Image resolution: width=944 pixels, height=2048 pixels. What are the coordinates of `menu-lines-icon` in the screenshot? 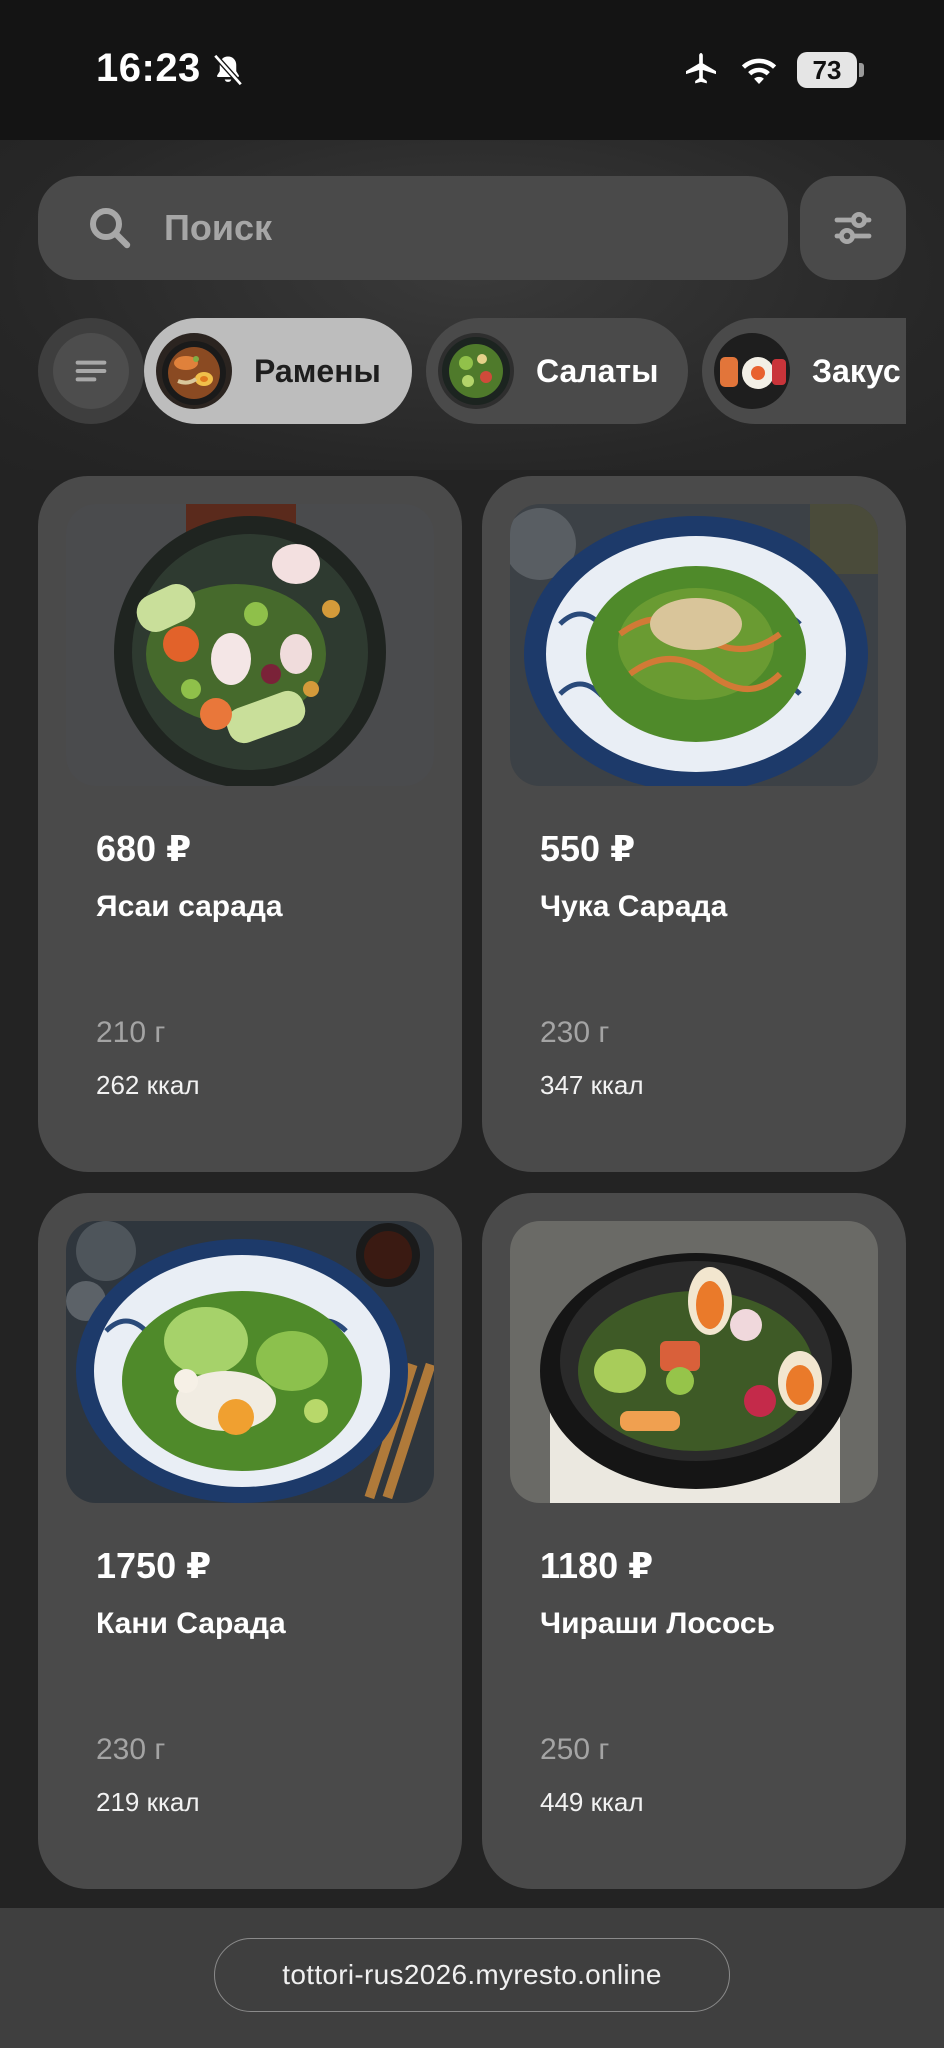 It's located at (91, 371).